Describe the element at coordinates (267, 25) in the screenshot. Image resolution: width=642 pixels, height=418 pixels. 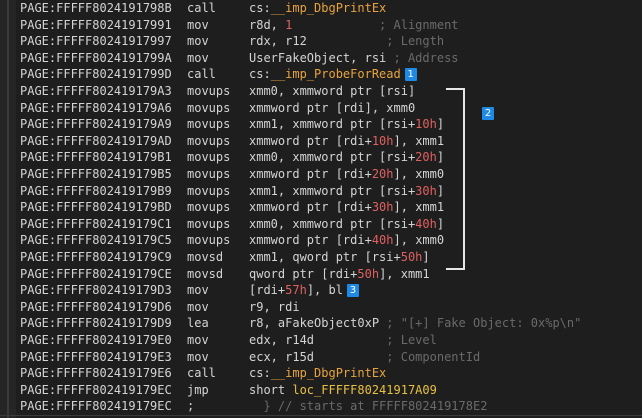
I see `operand-text: r8d,` at that location.